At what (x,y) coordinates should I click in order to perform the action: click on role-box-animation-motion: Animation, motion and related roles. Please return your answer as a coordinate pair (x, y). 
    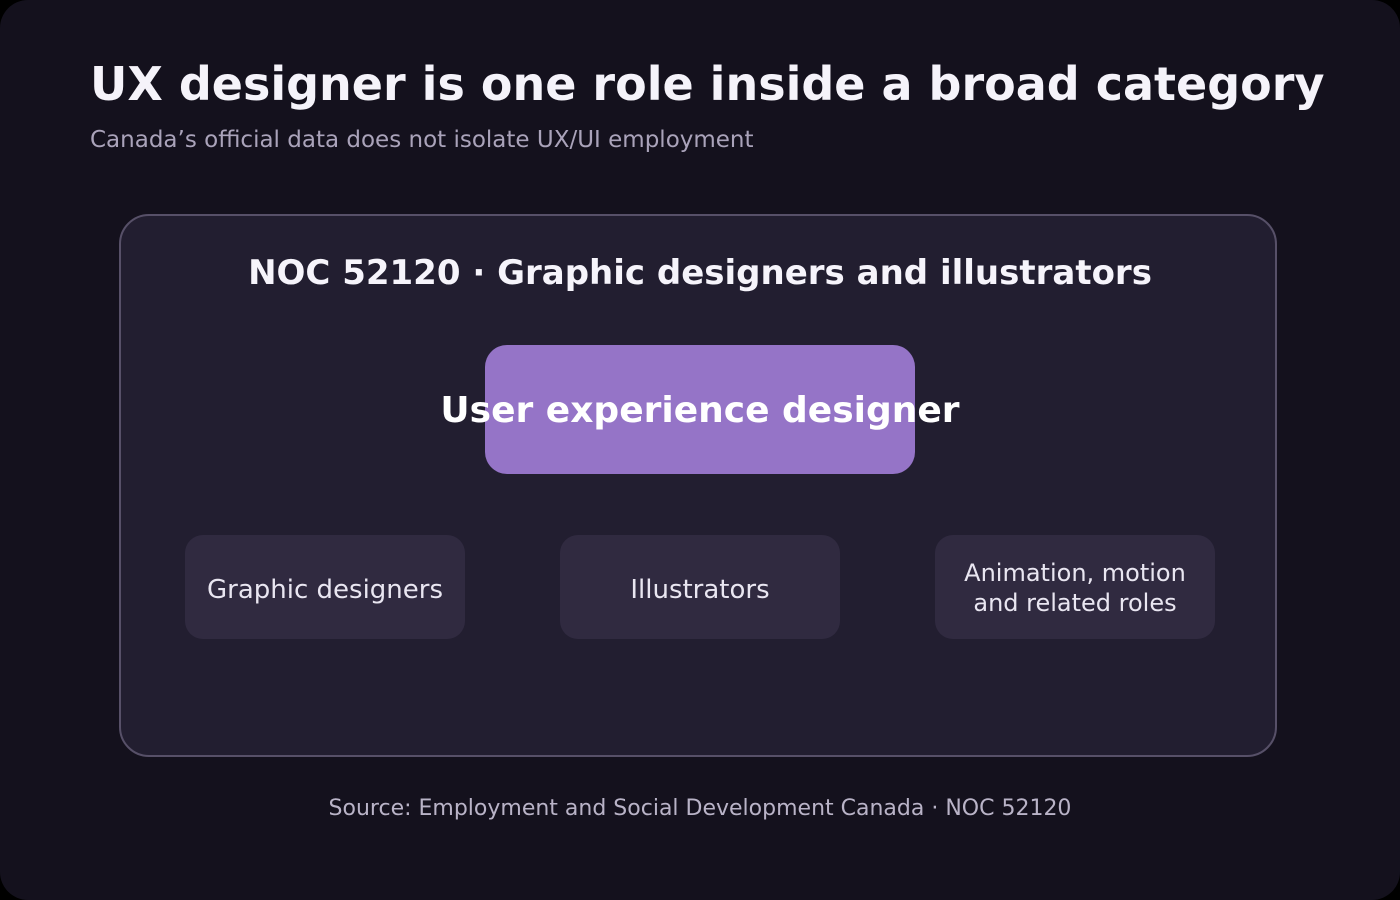
    Looking at the image, I should click on (1075, 587).